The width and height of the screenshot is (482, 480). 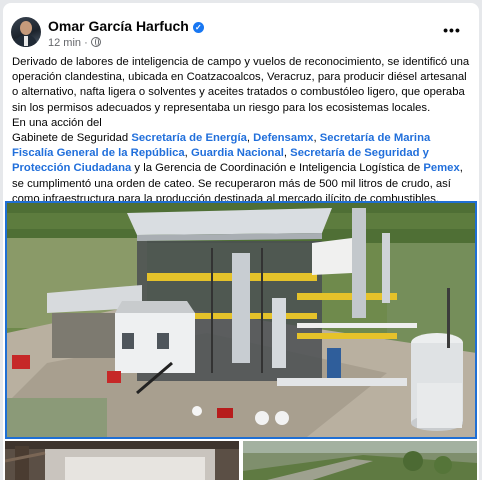 I want to click on intro-text: En una acción del, so click(x=57, y=122).